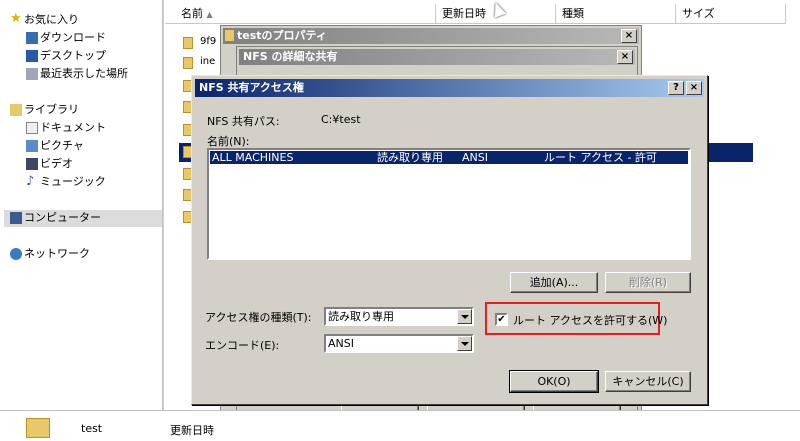  What do you see at coordinates (399, 316) in the screenshot?
I see `access-type-select: 読み取り専用` at bounding box center [399, 316].